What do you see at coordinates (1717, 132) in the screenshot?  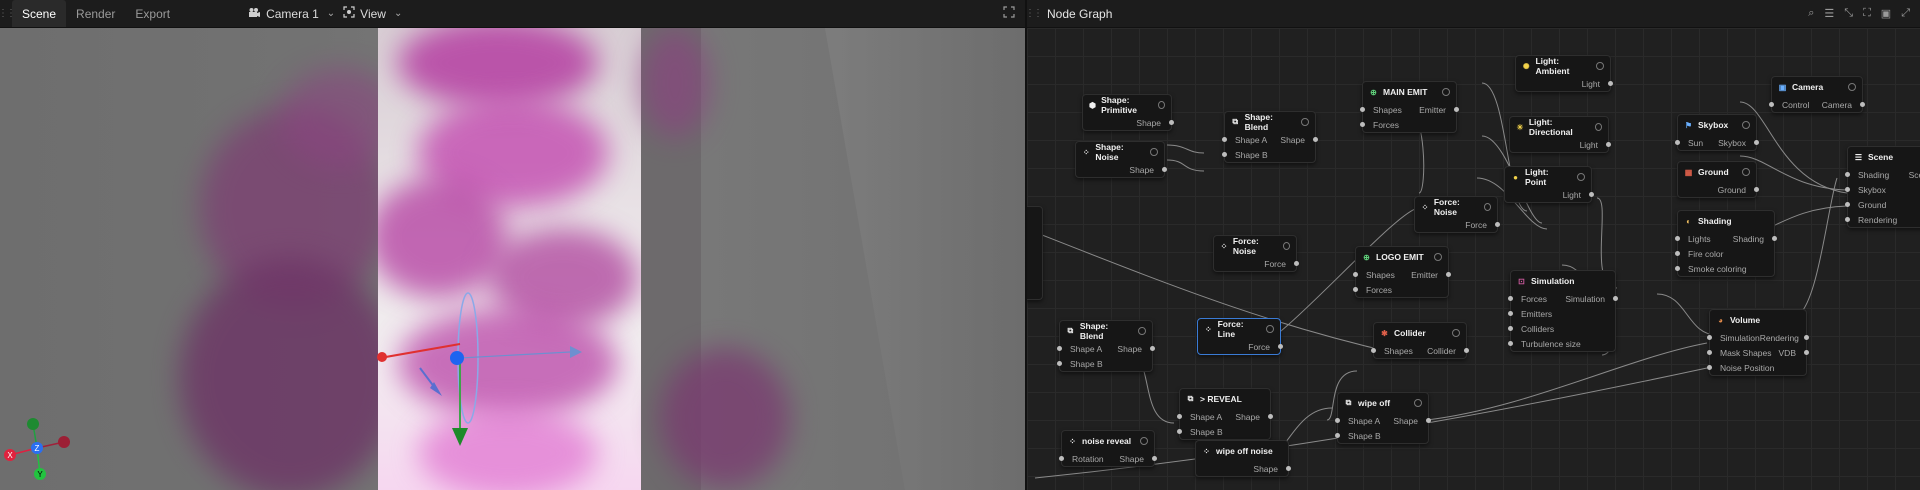 I see `node-skybox: ⚑ Skybox Sun Skybox` at bounding box center [1717, 132].